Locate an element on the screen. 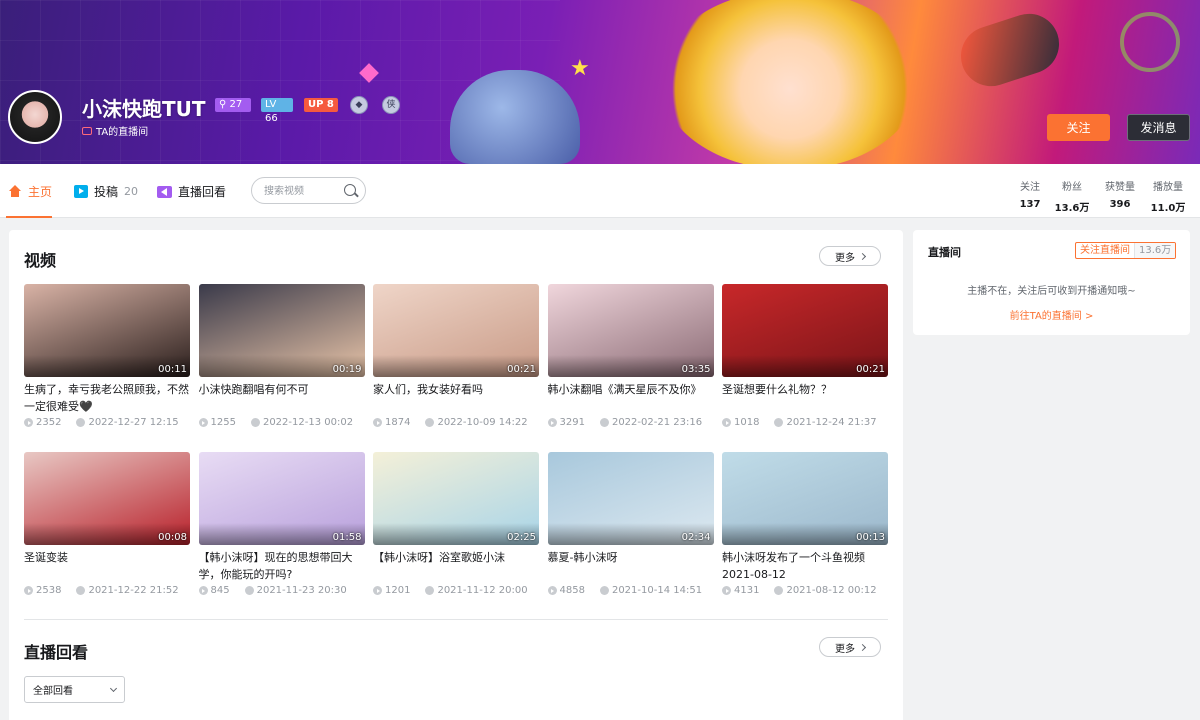  replay-icon is located at coordinates (164, 191).